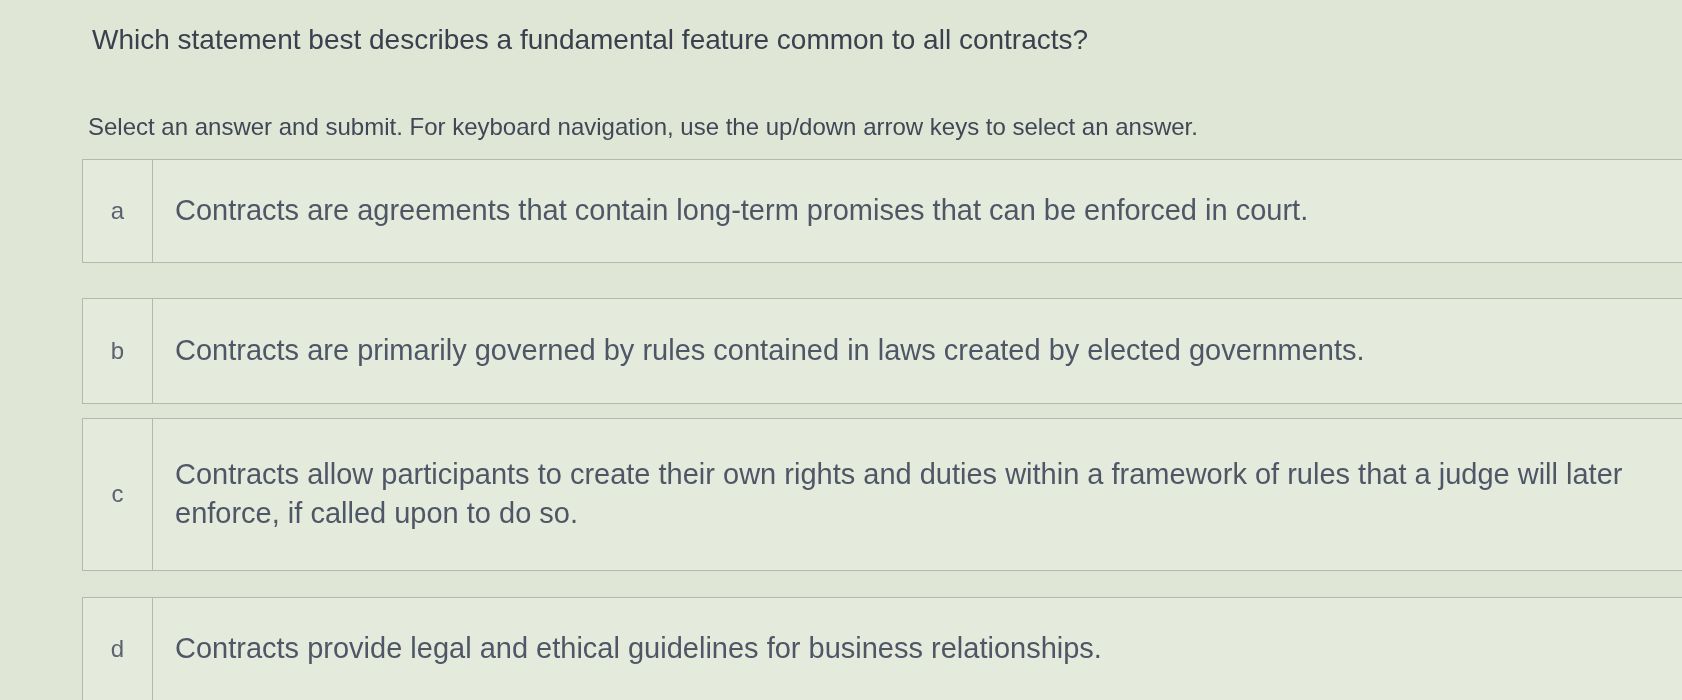  What do you see at coordinates (638, 649) in the screenshot?
I see `option-text: Contracts provide legal and ethical guidelines for business relationships.` at bounding box center [638, 649].